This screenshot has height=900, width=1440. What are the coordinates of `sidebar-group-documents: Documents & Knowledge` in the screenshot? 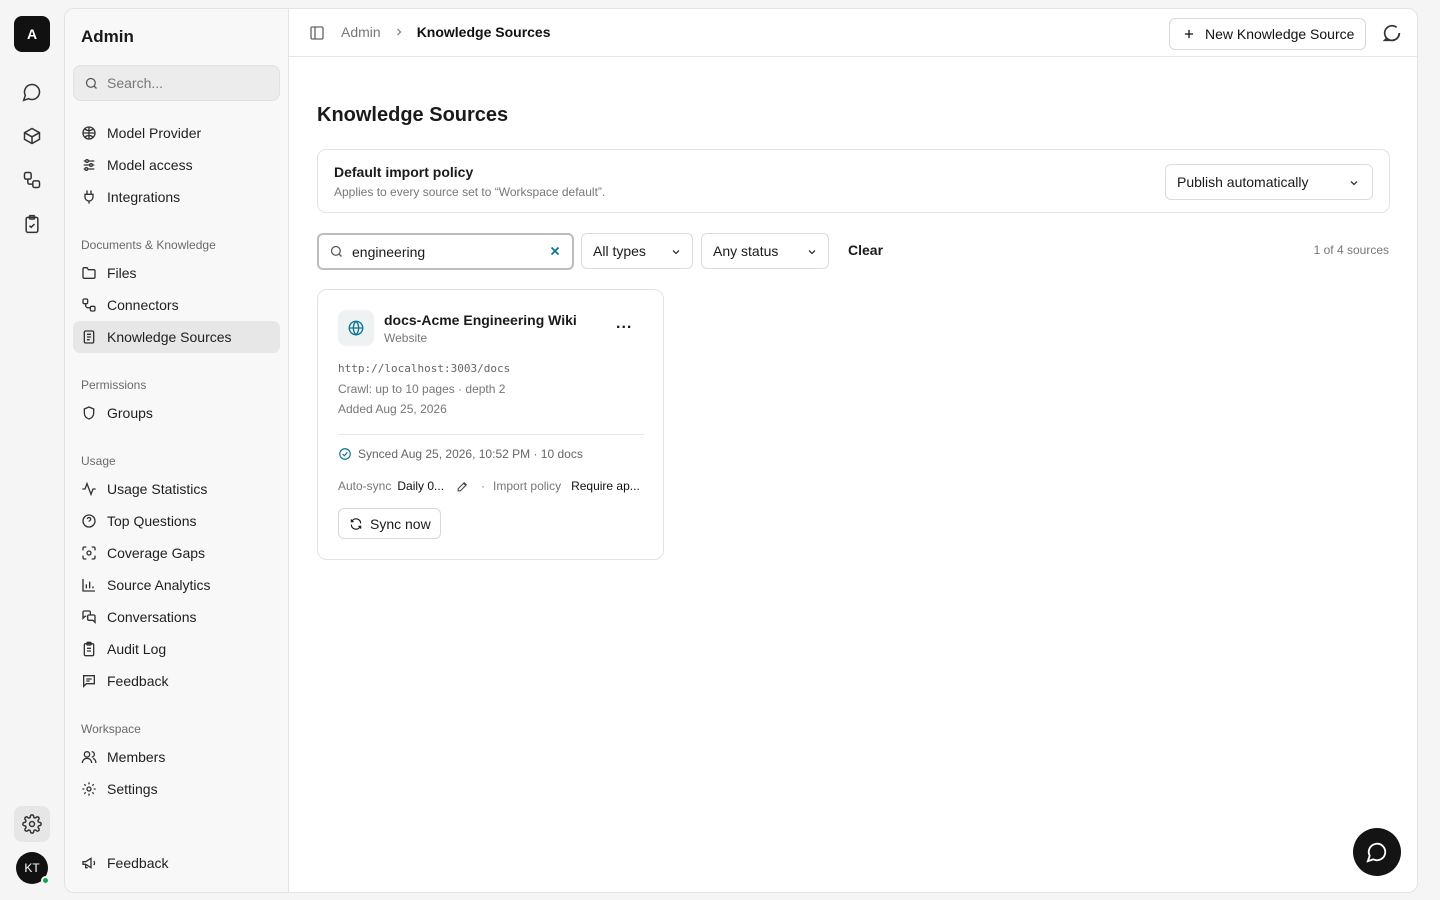 It's located at (148, 245).